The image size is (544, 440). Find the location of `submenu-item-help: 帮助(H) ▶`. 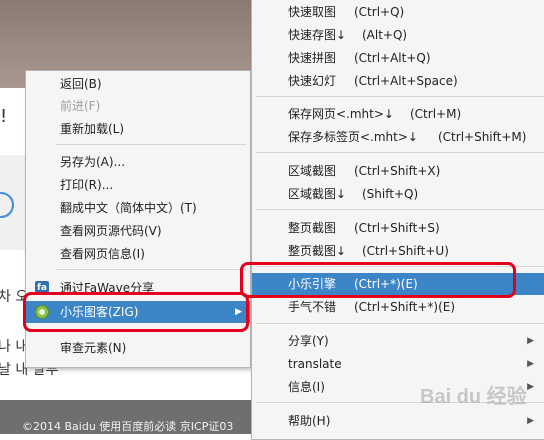

submenu-item-help: 帮助(H) ▶ is located at coordinates (398, 421).